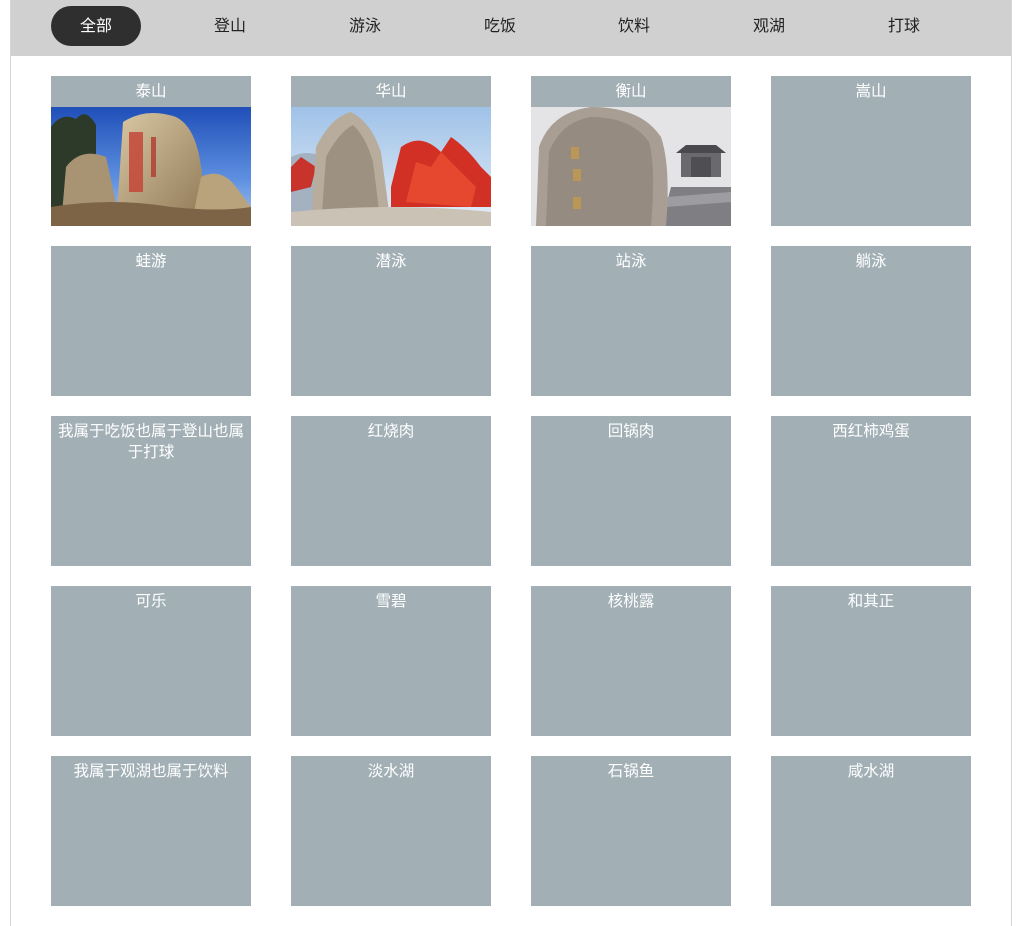 The width and height of the screenshot is (1021, 926). What do you see at coordinates (871, 771) in the screenshot?
I see `card-title: 咸水湖` at bounding box center [871, 771].